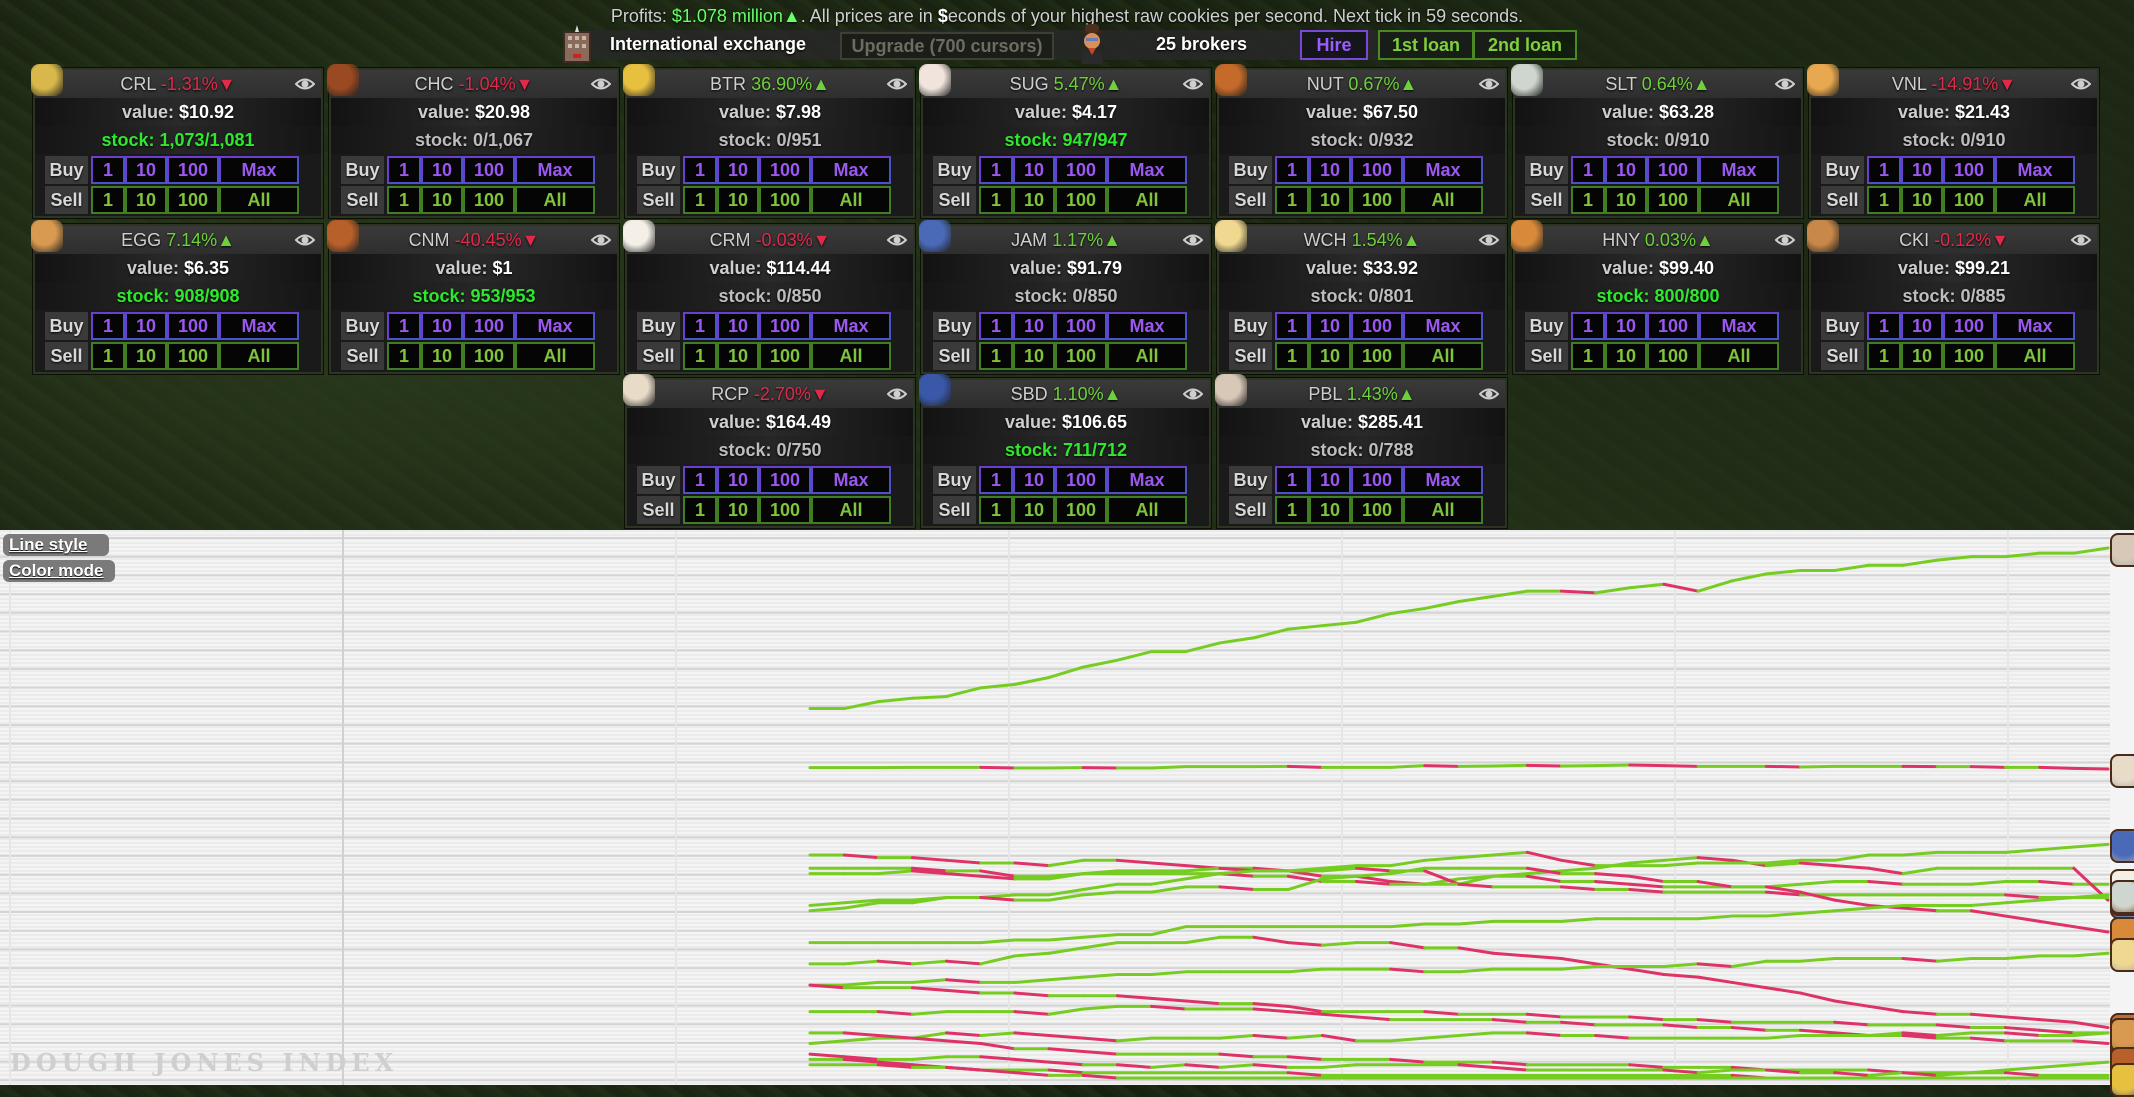  What do you see at coordinates (1525, 45) in the screenshot?
I see `second-loan-button: 2nd loan` at bounding box center [1525, 45].